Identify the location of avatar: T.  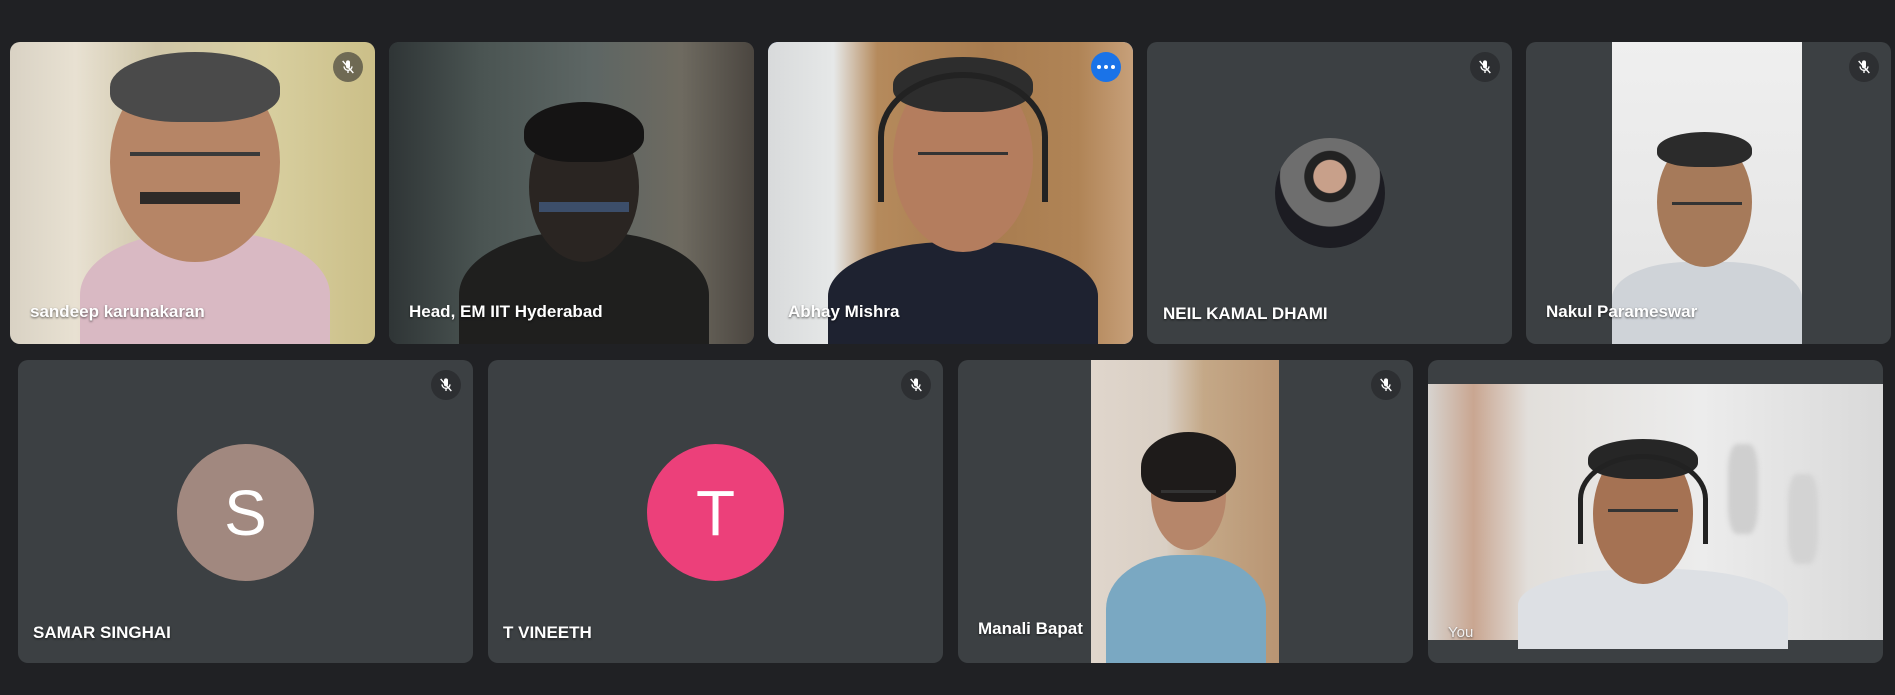
(715, 512).